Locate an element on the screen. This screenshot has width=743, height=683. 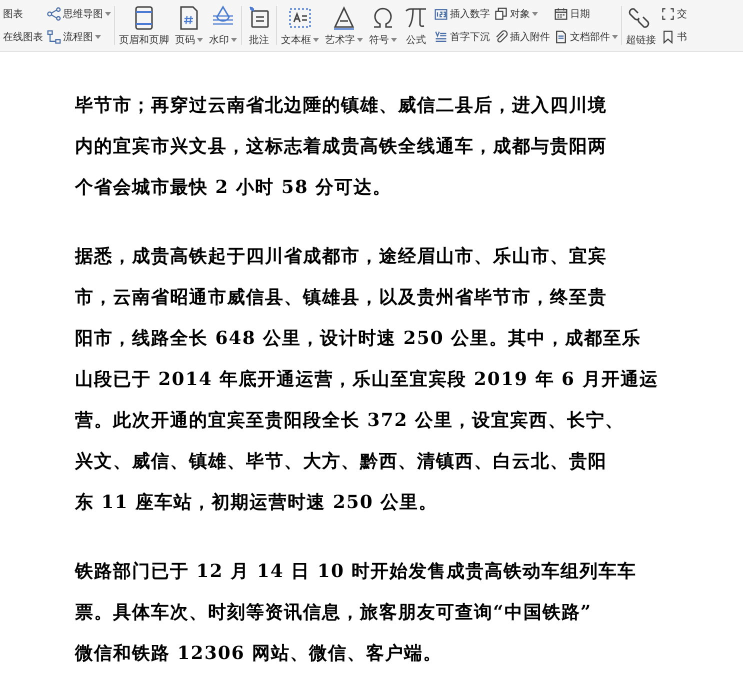
toolbar-button: 公式 is located at coordinates (416, 25).